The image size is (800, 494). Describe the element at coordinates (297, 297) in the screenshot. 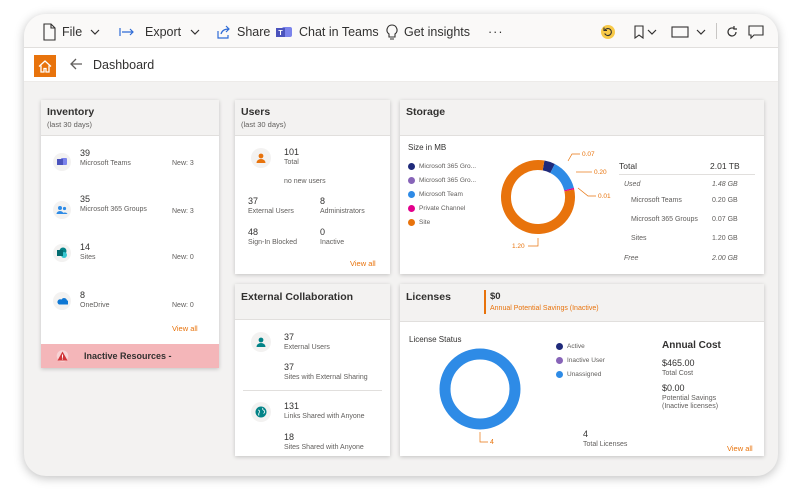

I see `external-title: External Collaboration` at that location.